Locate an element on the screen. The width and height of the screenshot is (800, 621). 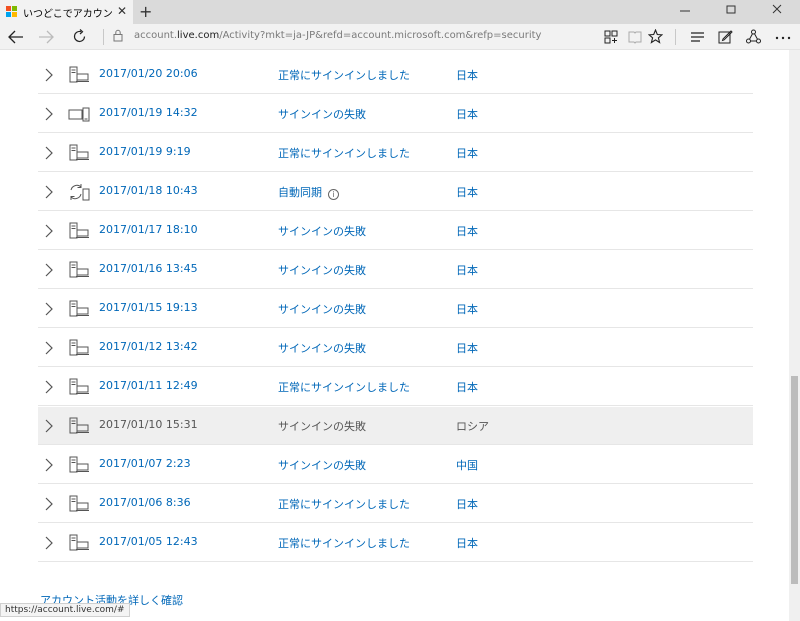
more-icon is located at coordinates (783, 38).